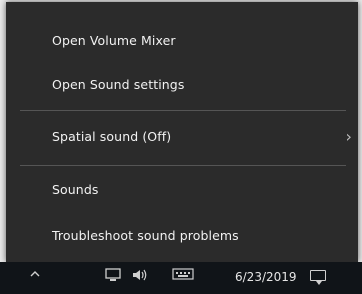 The width and height of the screenshot is (362, 294). I want to click on chevron-up-icon, so click(35, 276).